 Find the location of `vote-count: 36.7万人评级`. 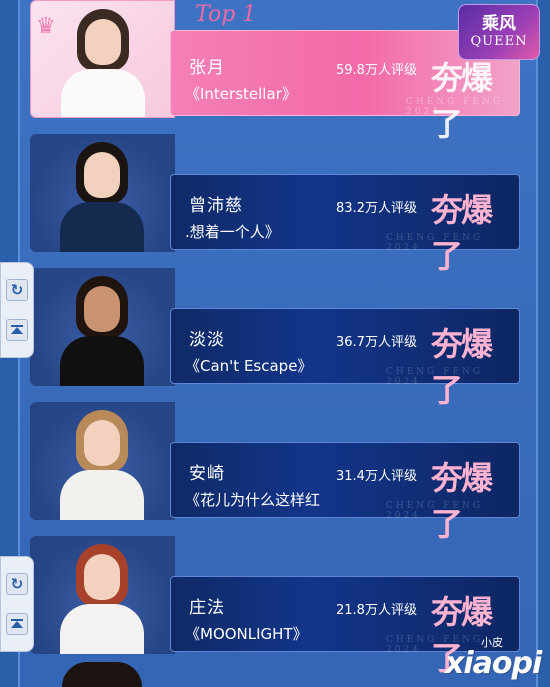

vote-count: 36.7万人评级 is located at coordinates (376, 342).